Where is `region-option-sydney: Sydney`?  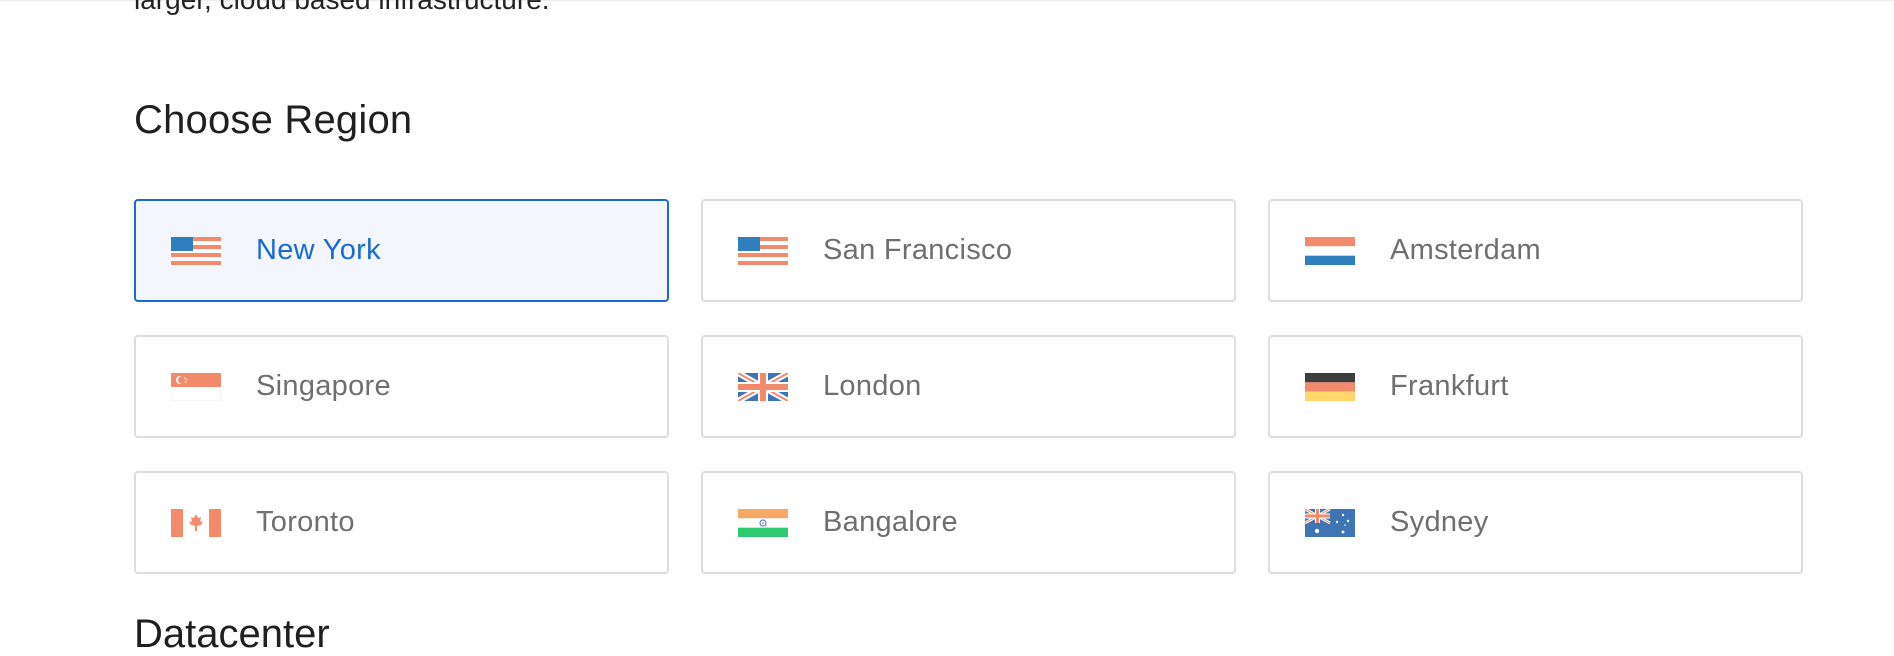 region-option-sydney: Sydney is located at coordinates (1535, 522).